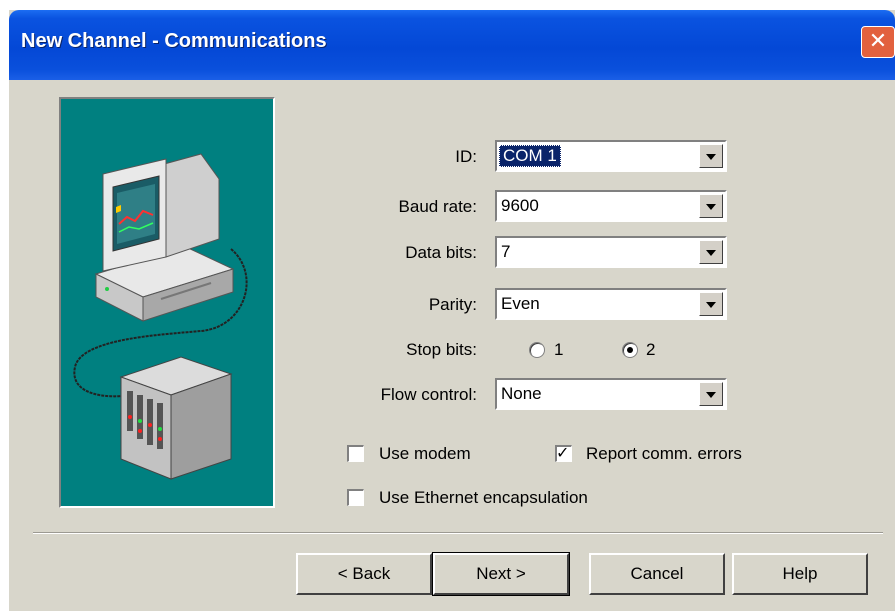 The width and height of the screenshot is (895, 611). Describe the element at coordinates (452, 45) in the screenshot. I see `title-bar: New Channel - Communications ✕` at that location.